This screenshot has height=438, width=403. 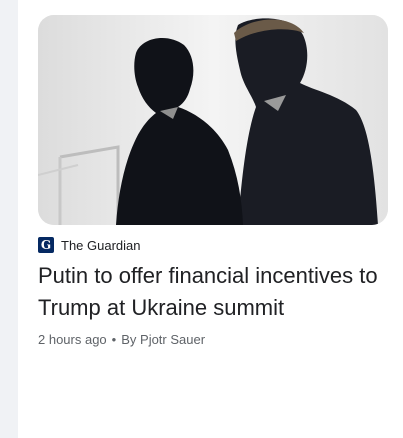 I want to click on left-rail, so click(x=9, y=219).